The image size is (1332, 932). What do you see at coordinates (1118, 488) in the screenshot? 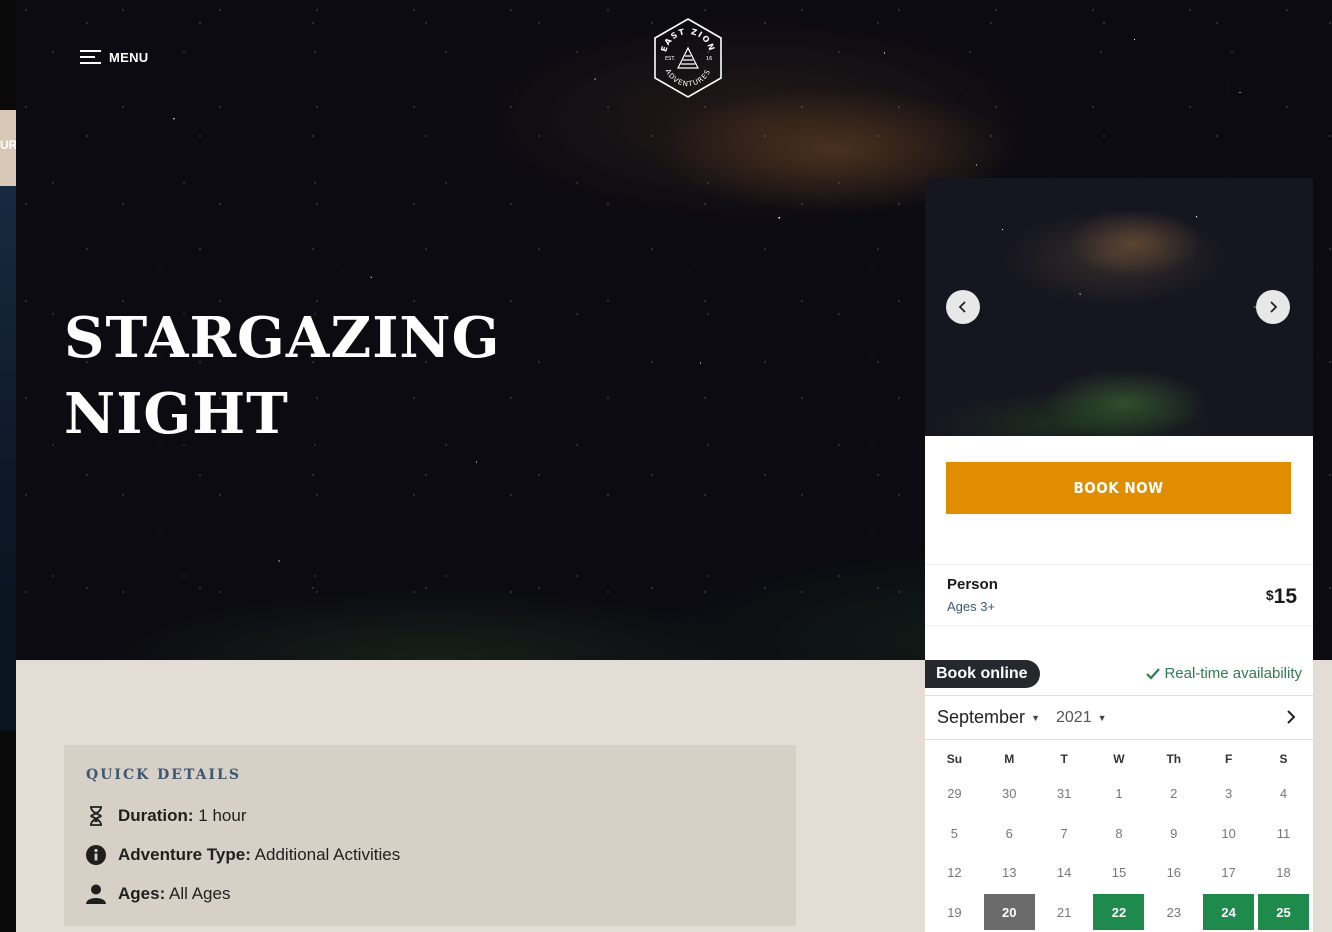
I see `book-now-button: BOOK NOW` at bounding box center [1118, 488].